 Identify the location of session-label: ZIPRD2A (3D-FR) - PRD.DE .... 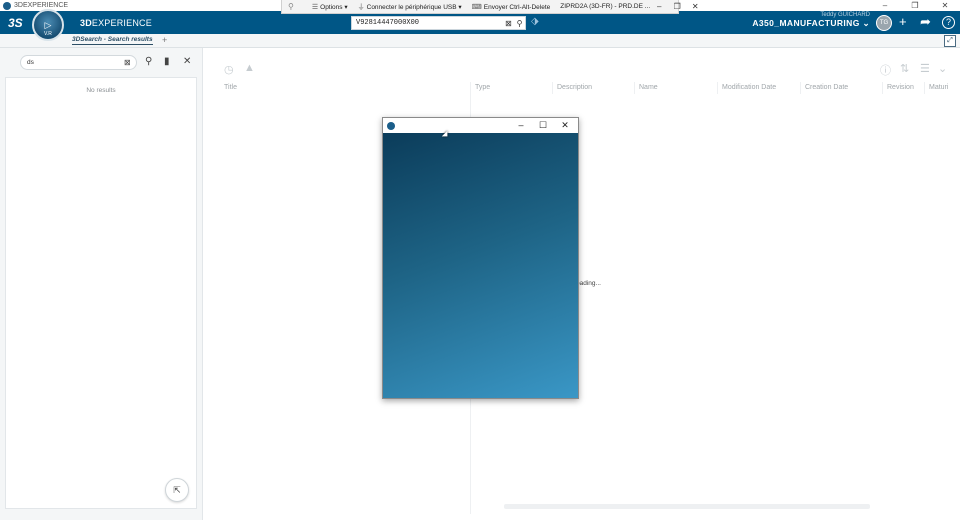
(605, 6).